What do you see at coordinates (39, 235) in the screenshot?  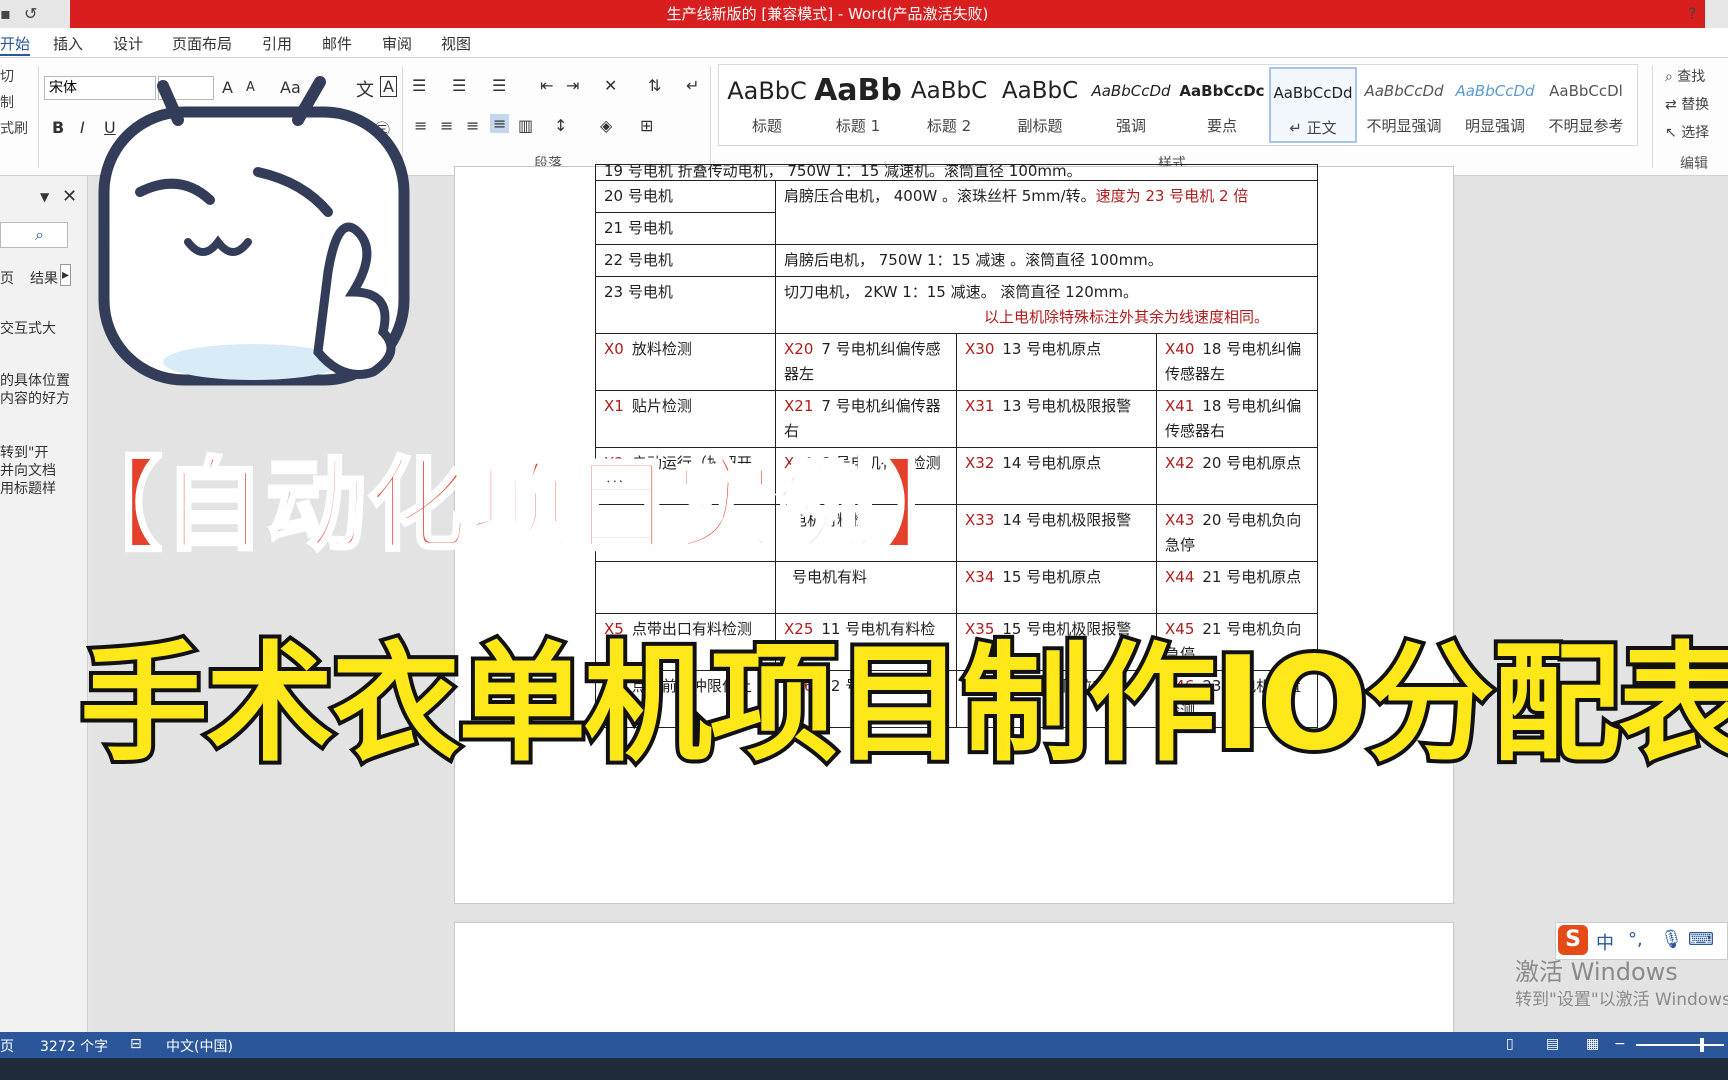 I see `search-icon: ⌕` at bounding box center [39, 235].